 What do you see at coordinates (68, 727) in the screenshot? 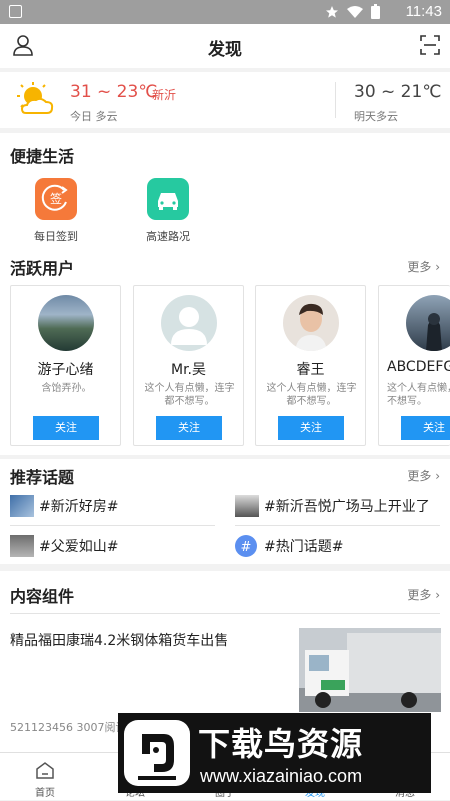
I see `article-meta: 521123456 3007阅读` at bounding box center [68, 727].